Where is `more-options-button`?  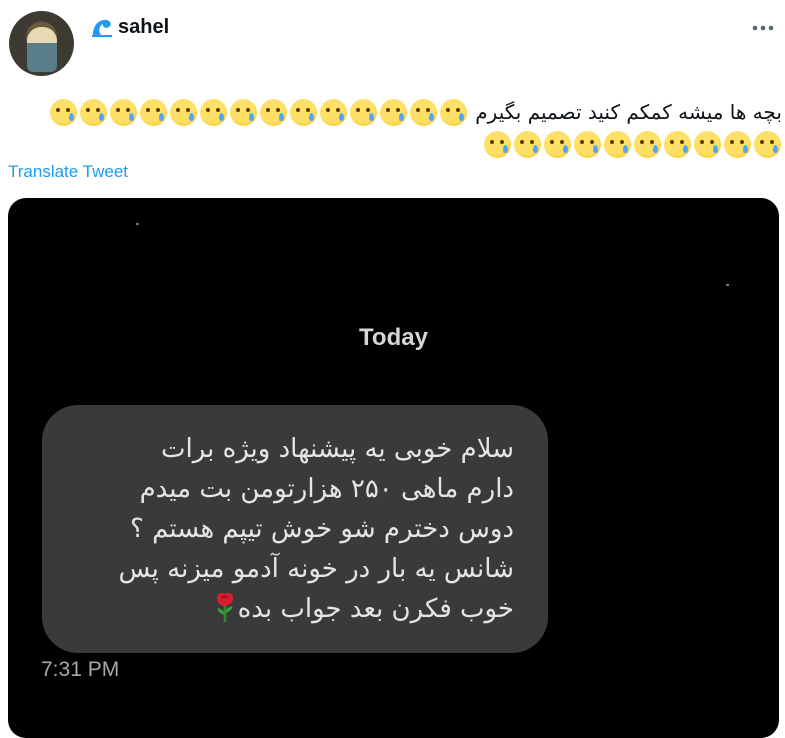 more-options-button is located at coordinates (763, 28).